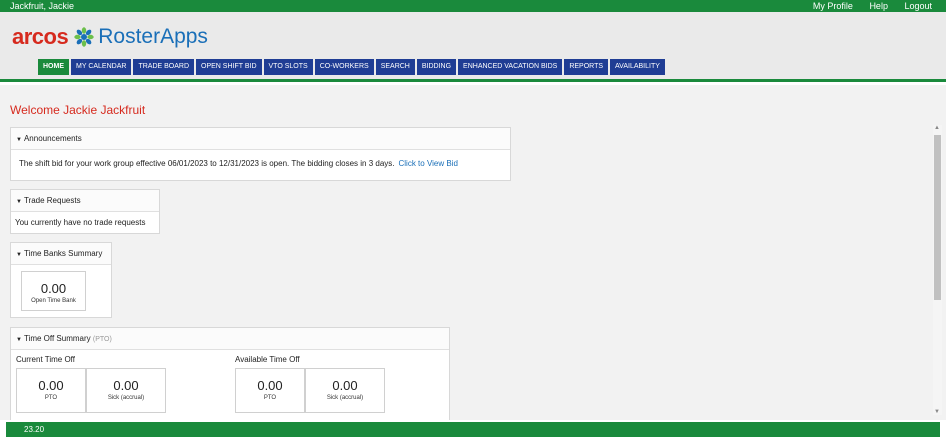  What do you see at coordinates (878, 6) in the screenshot?
I see `help-link: Help` at bounding box center [878, 6].